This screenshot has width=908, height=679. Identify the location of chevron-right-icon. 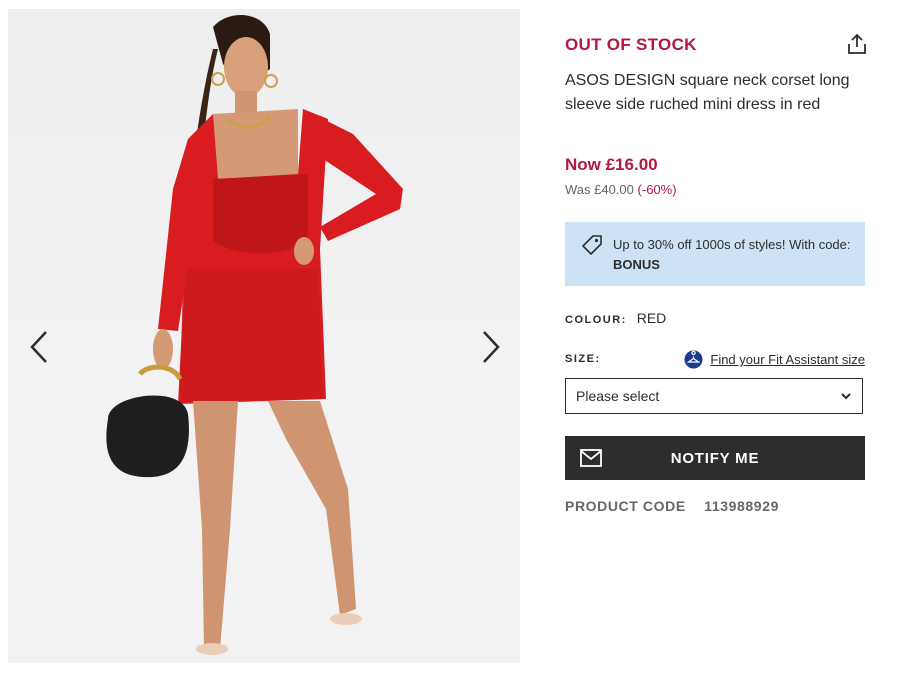
(491, 347).